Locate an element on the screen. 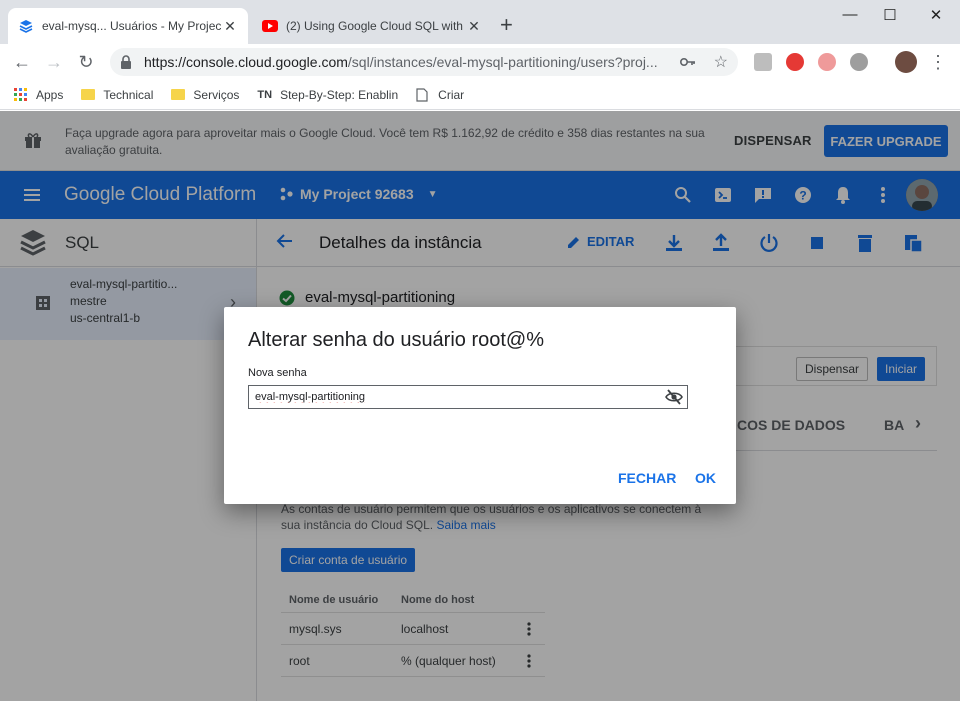 This screenshot has width=960, height=701. browser-tab-inactive: (2) Using Google Cloud SQL with ✕ is located at coordinates (372, 26).